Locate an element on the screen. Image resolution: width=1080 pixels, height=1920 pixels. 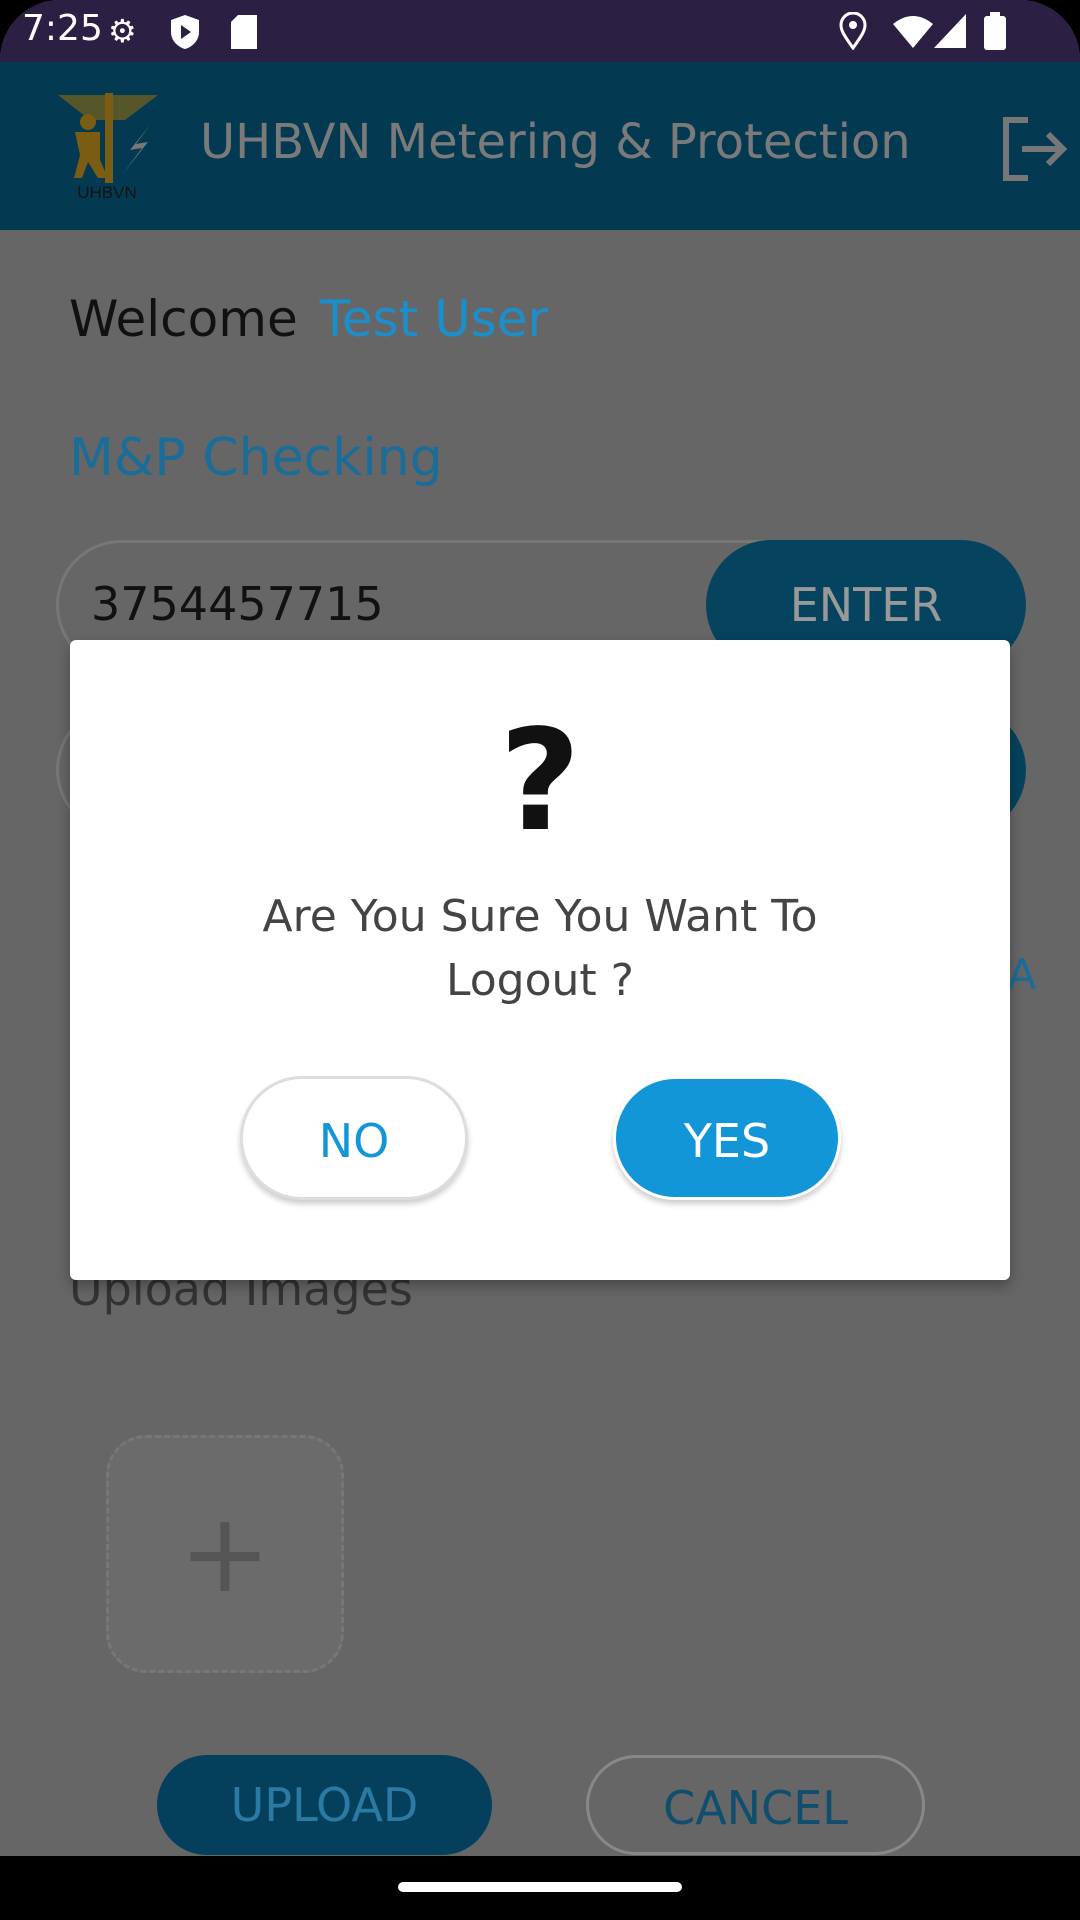
cancel-button: CANCEL is located at coordinates (755, 1805).